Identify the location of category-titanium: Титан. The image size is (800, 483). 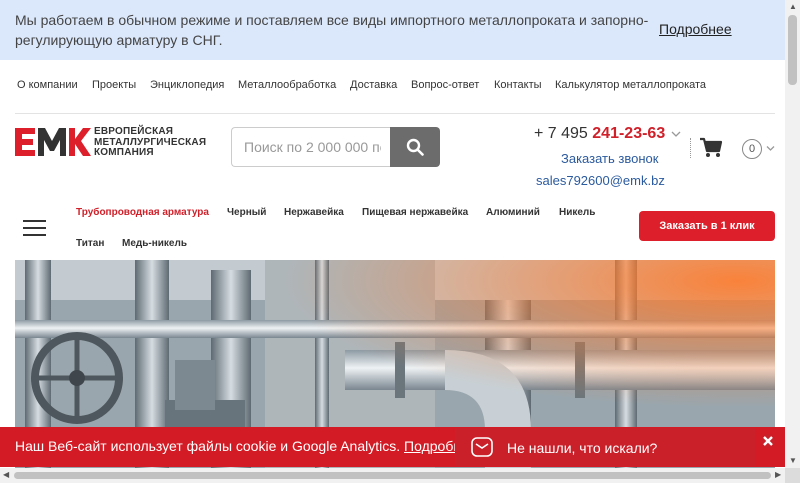
(90, 243).